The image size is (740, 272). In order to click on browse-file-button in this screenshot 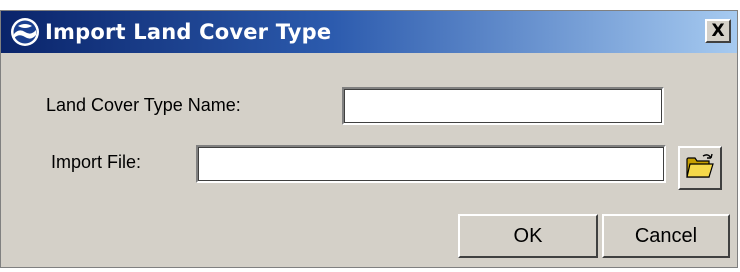, I will do `click(700, 168)`.